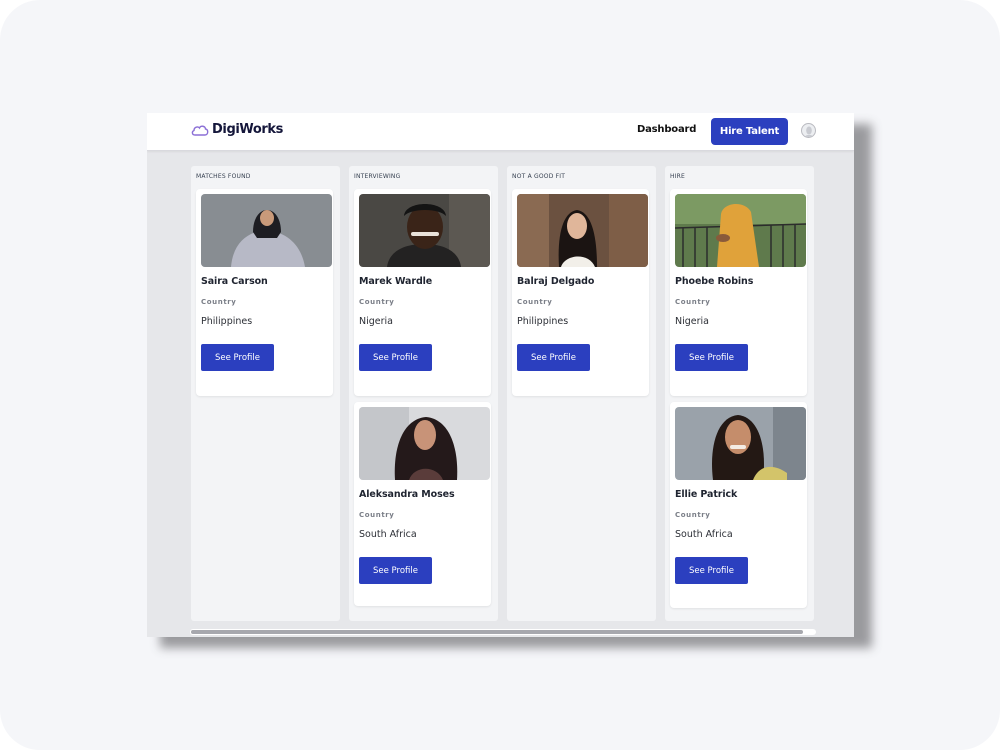 Image resolution: width=1000 pixels, height=750 pixels. What do you see at coordinates (706, 494) in the screenshot?
I see `candidate-name: Ellie Patrick` at bounding box center [706, 494].